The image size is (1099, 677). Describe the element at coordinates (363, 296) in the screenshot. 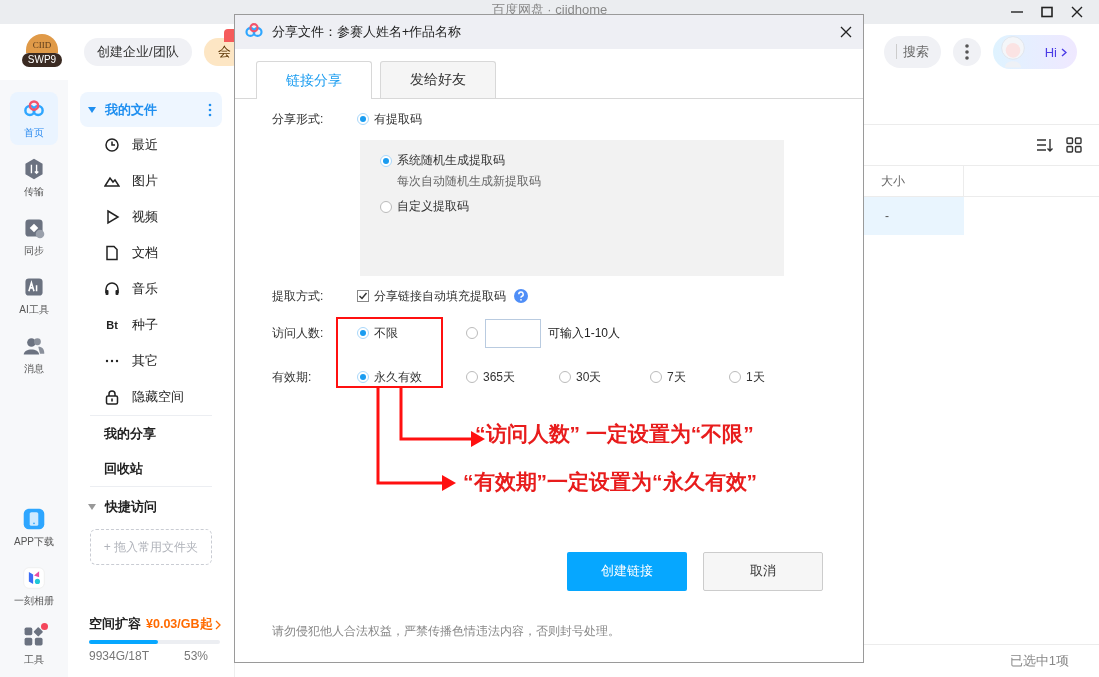

I see `checkbox` at that location.